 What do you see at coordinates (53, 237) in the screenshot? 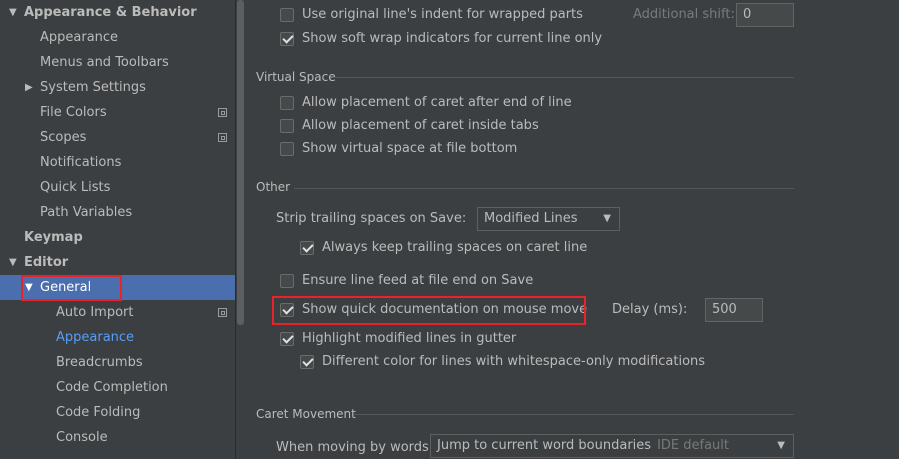
I see `tree-item-label: Keymap` at bounding box center [53, 237].